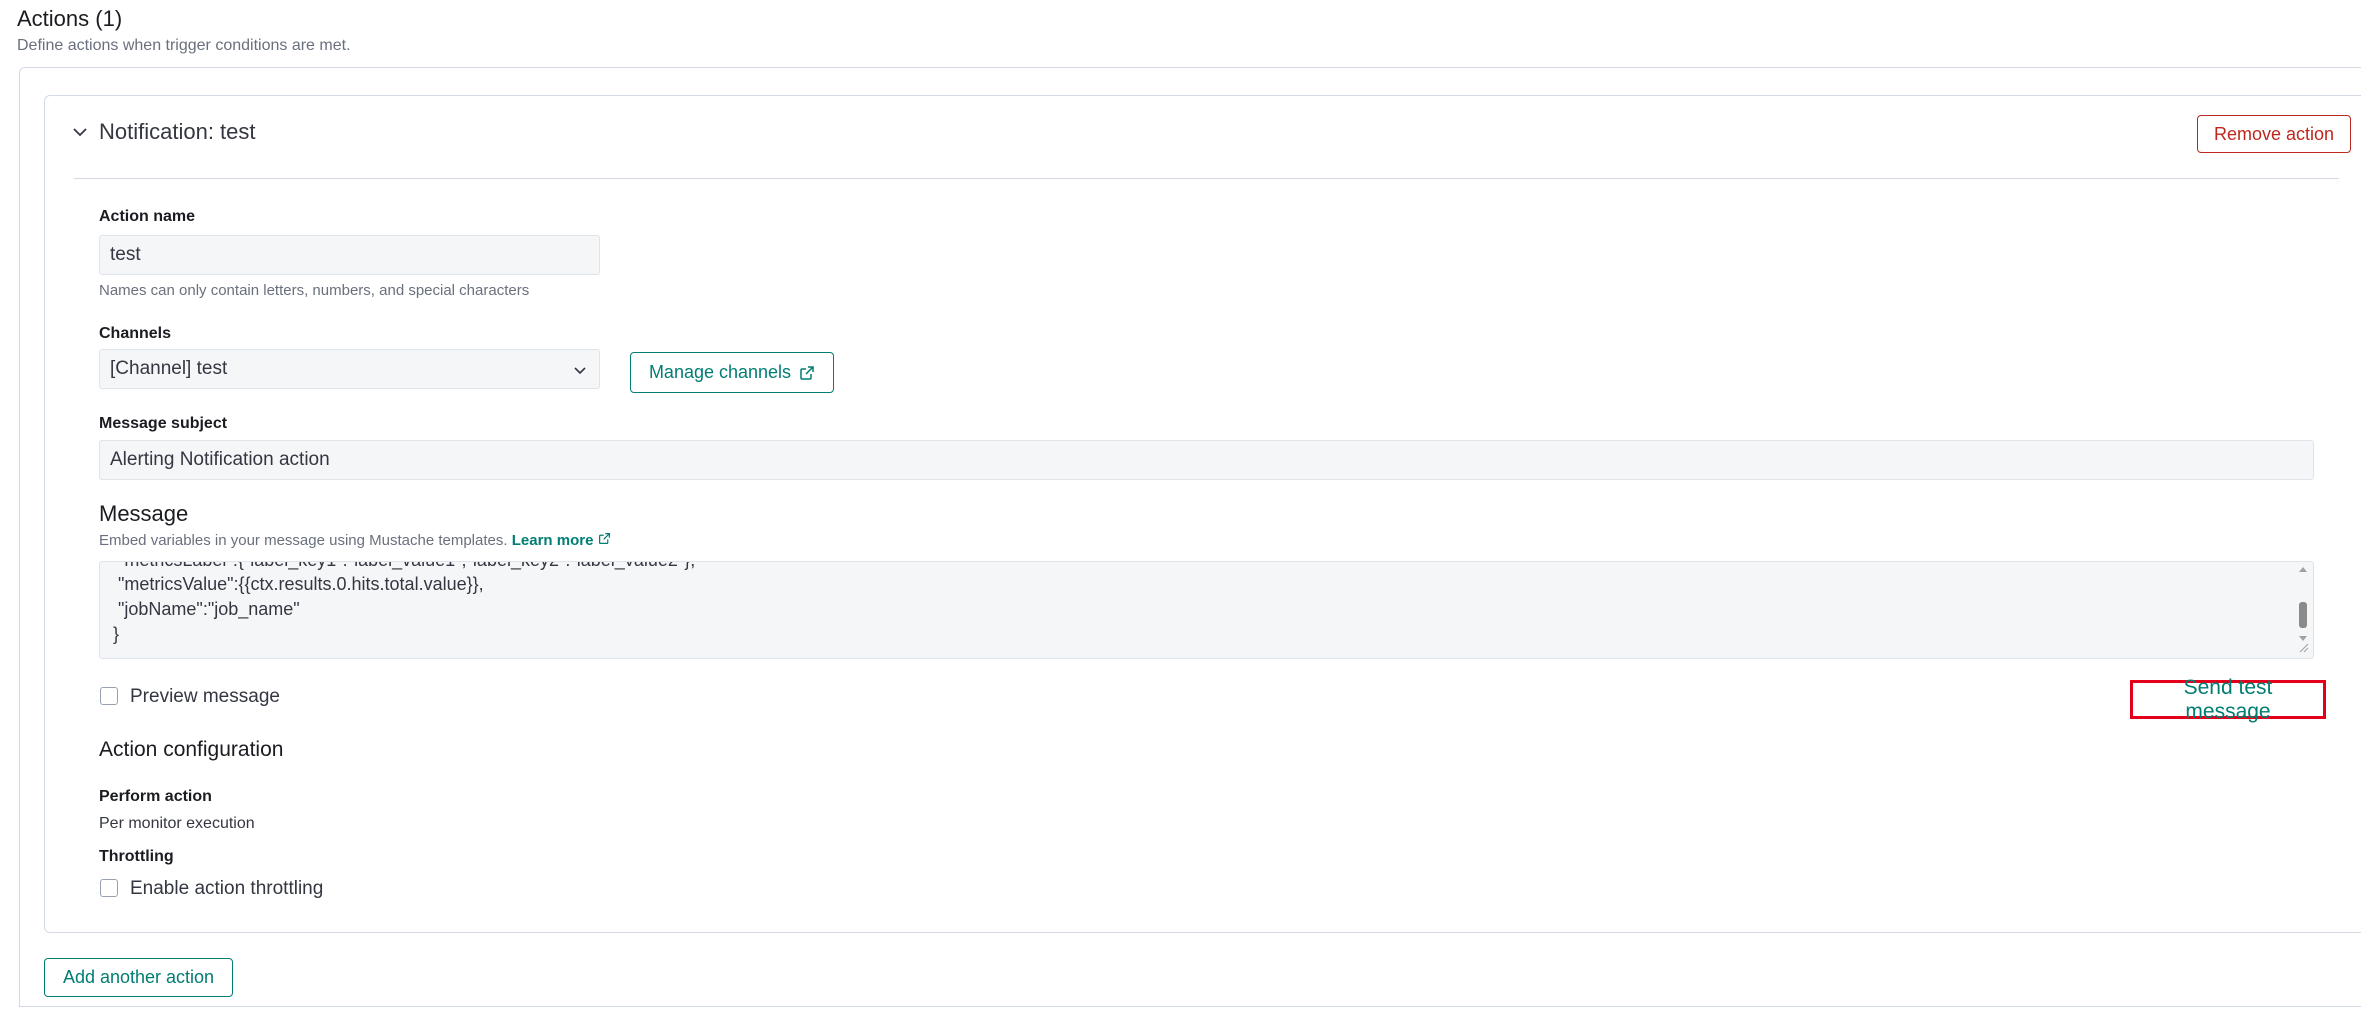 The image size is (2361, 1009). I want to click on channels-value: [Channel] test, so click(169, 368).